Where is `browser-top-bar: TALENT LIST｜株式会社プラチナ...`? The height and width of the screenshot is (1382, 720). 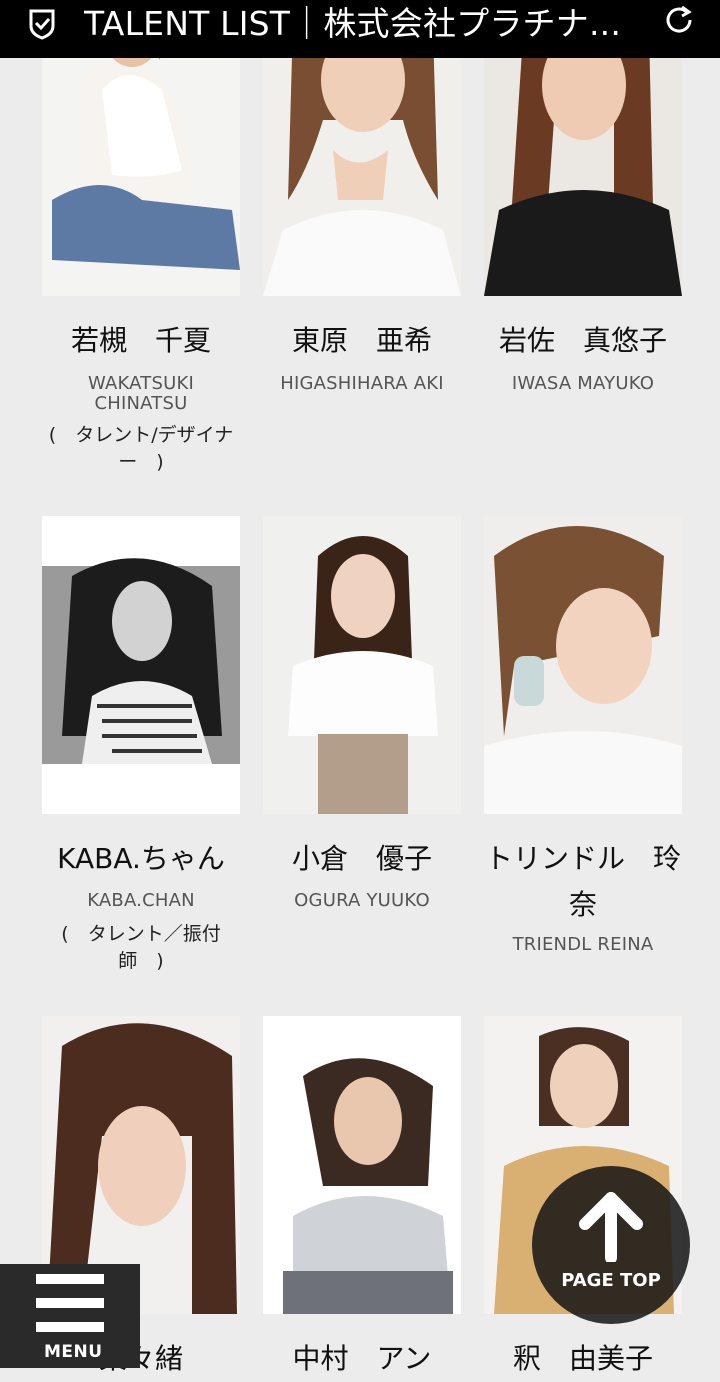 browser-top-bar: TALENT LIST｜株式会社プラチナ... is located at coordinates (360, 29).